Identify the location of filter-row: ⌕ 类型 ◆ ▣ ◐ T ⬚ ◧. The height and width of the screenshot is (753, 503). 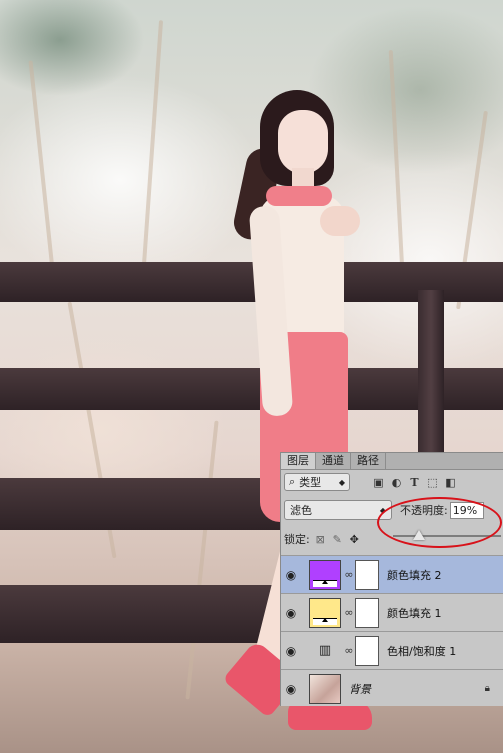
(392, 482).